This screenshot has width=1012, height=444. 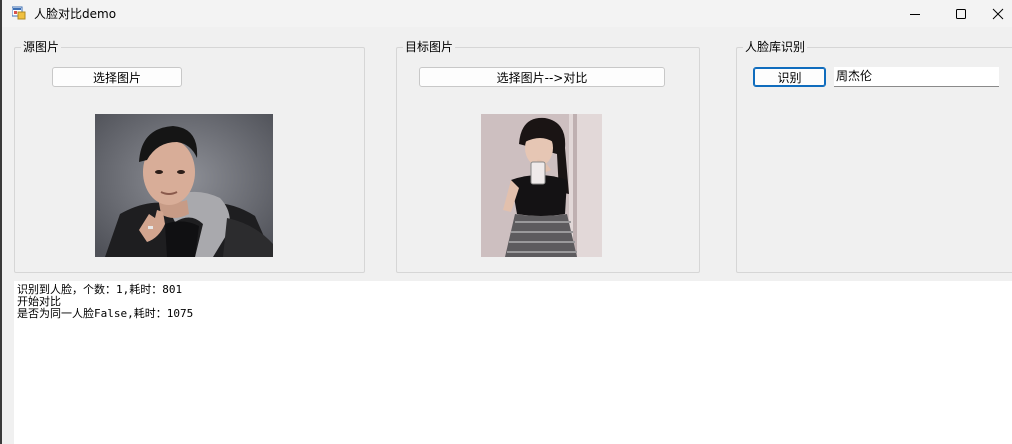 I want to click on maximize-icon, so click(x=961, y=13).